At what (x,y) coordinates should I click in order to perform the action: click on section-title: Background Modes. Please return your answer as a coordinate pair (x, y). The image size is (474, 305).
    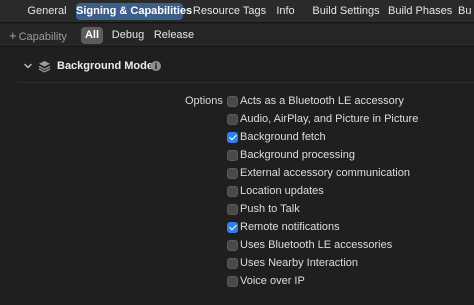
    Looking at the image, I should click on (108, 66).